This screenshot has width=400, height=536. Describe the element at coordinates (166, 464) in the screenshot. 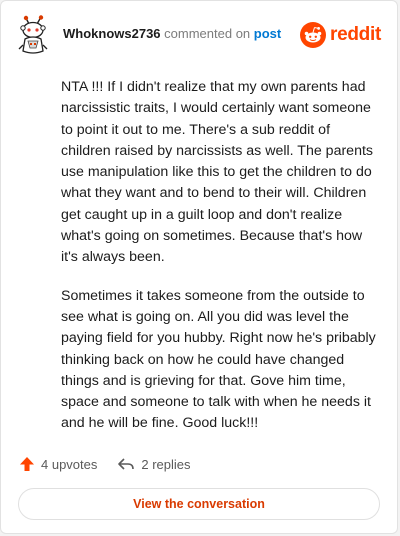

I see `reply-count: 2 replies` at that location.